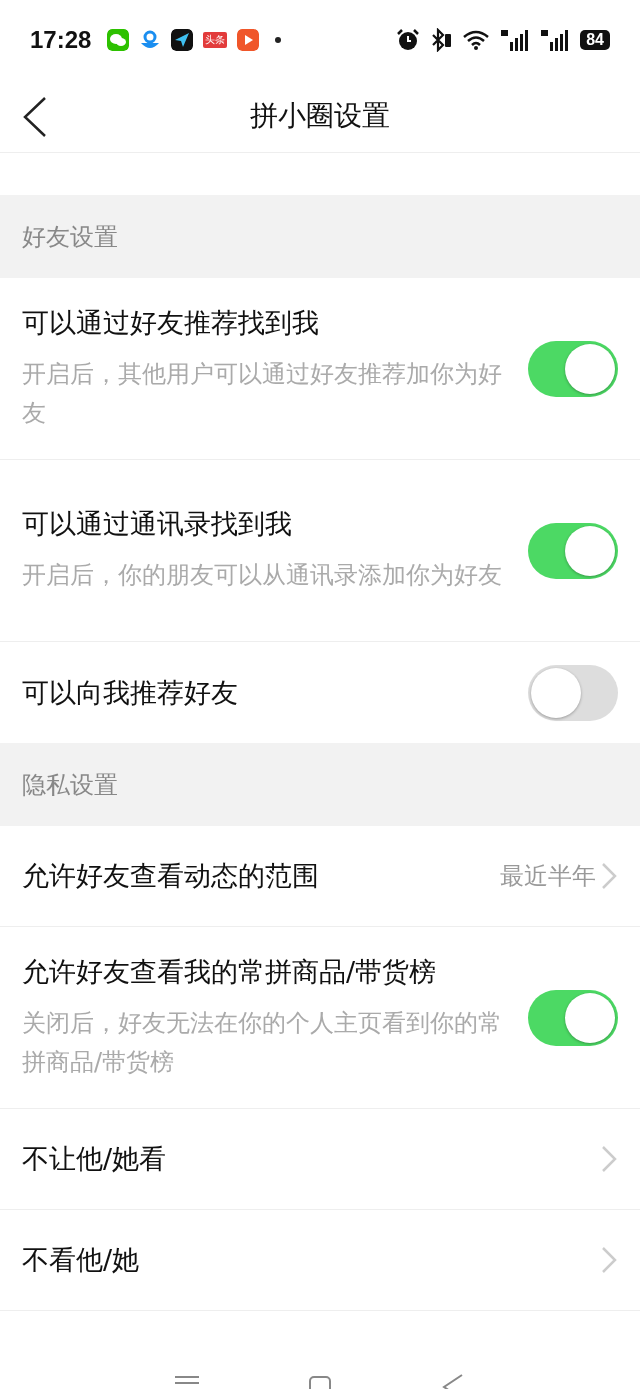 This screenshot has height=1389, width=640. I want to click on value-text: 最近半年, so click(548, 876).